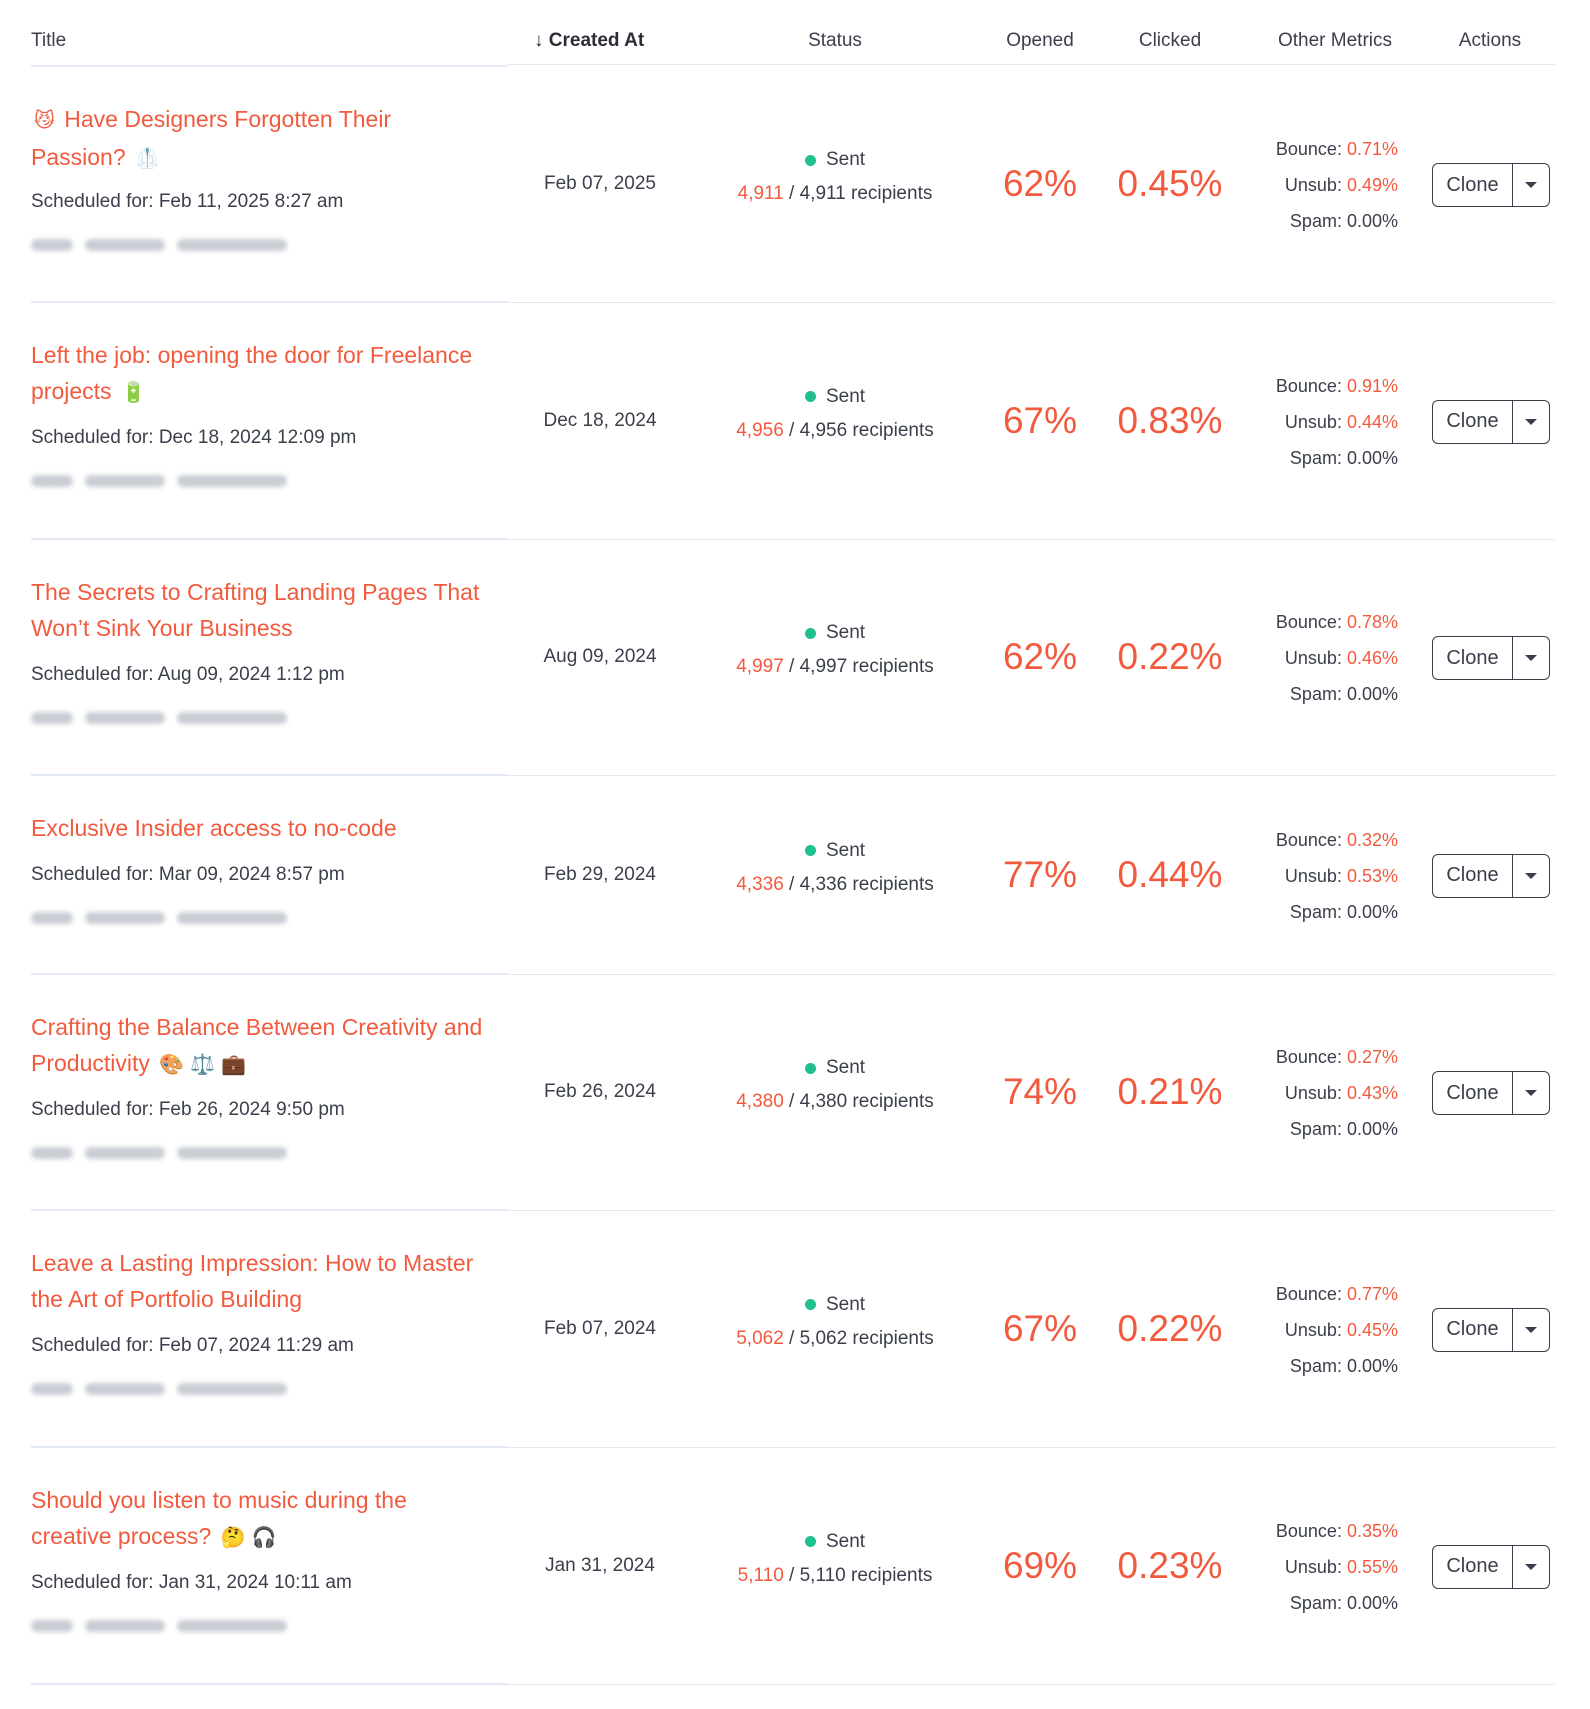 The height and width of the screenshot is (1709, 1590). Describe the element at coordinates (172, 1064) in the screenshot. I see `title-emoji: 🎨` at that location.